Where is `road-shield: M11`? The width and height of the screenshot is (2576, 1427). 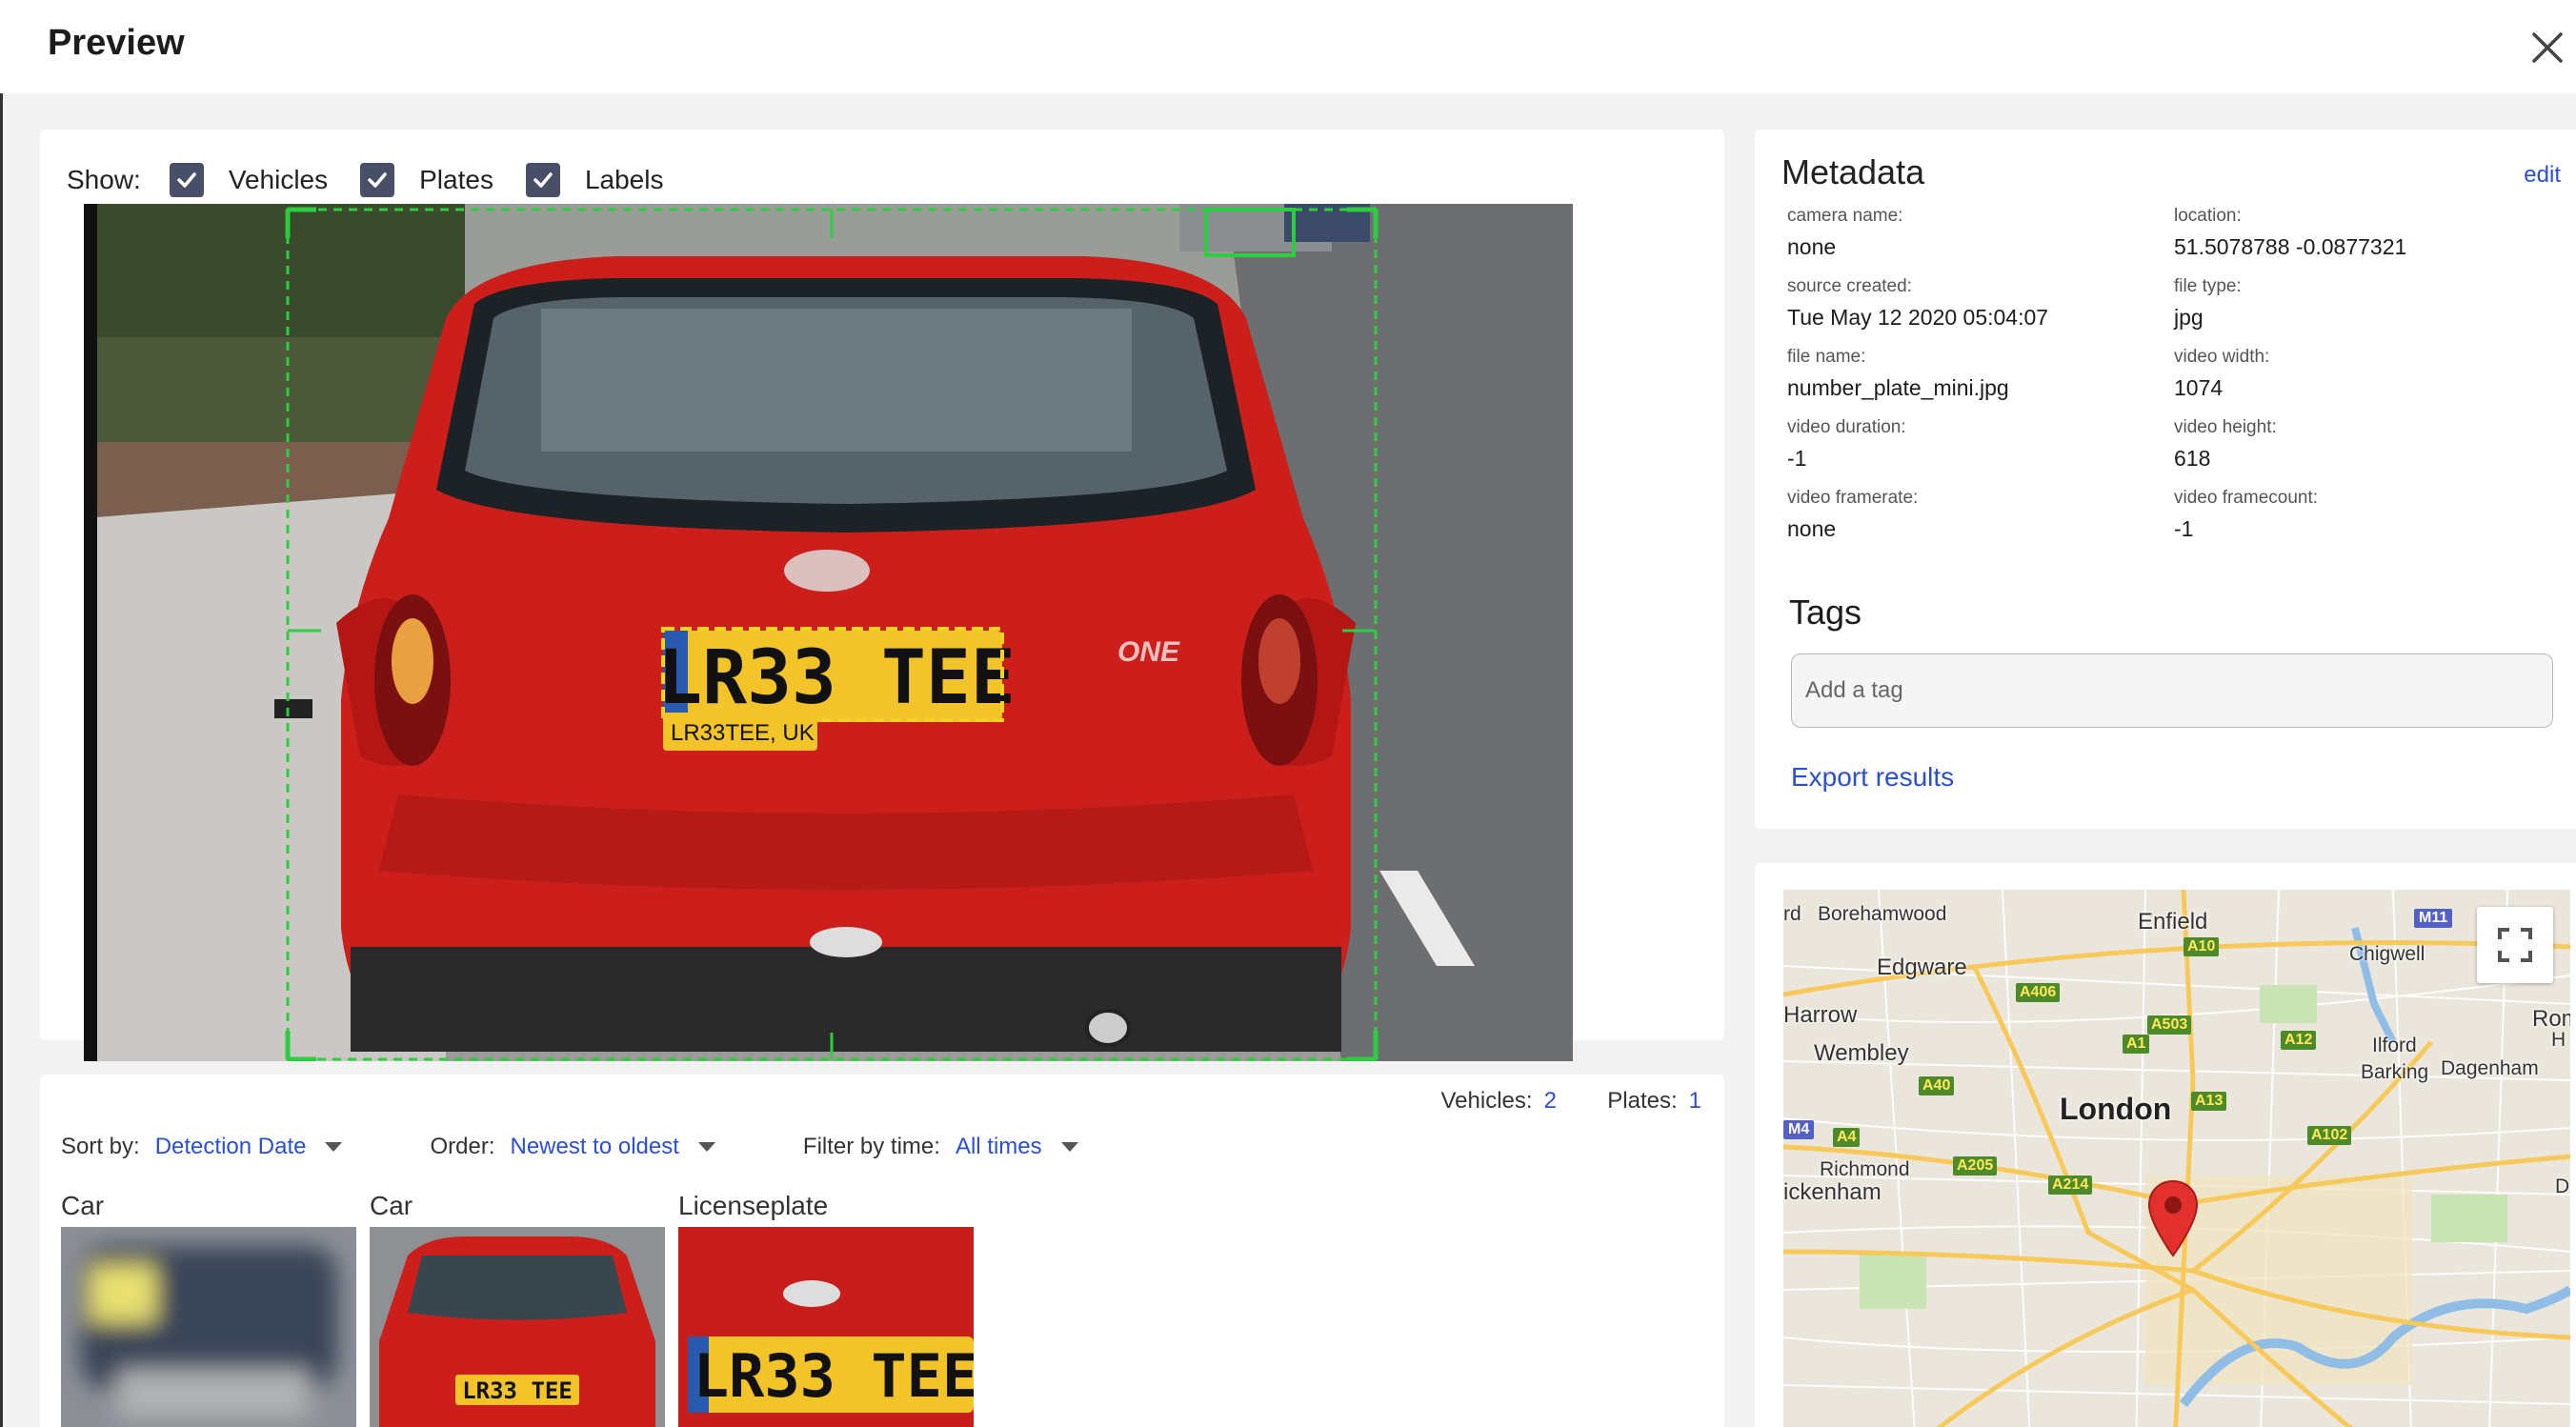 road-shield: M11 is located at coordinates (2434, 918).